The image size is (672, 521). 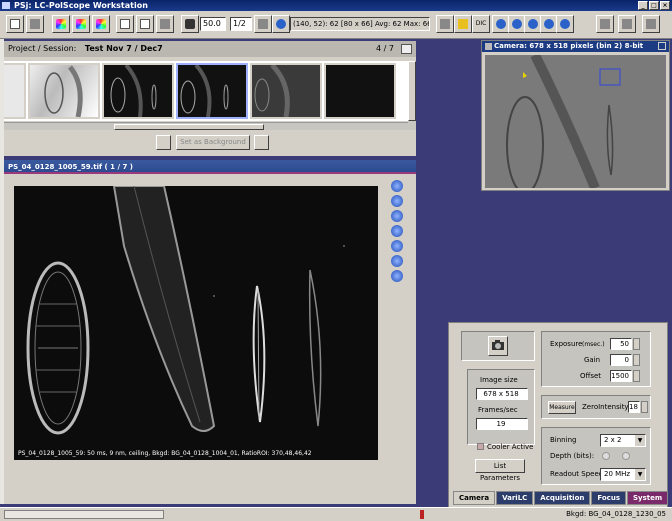 I want to click on new-doc-button, so click(x=125, y=24).